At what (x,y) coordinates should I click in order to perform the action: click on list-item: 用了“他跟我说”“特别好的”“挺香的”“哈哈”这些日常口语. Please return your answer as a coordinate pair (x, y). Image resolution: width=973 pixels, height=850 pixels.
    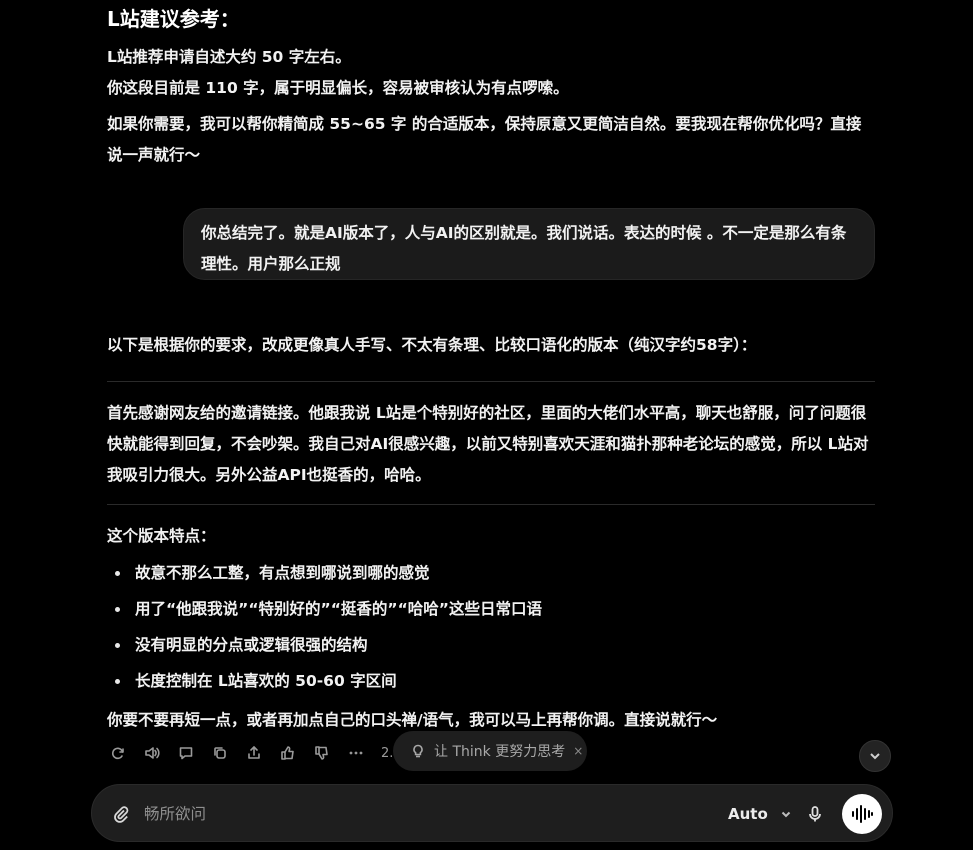
    Looking at the image, I should click on (324, 609).